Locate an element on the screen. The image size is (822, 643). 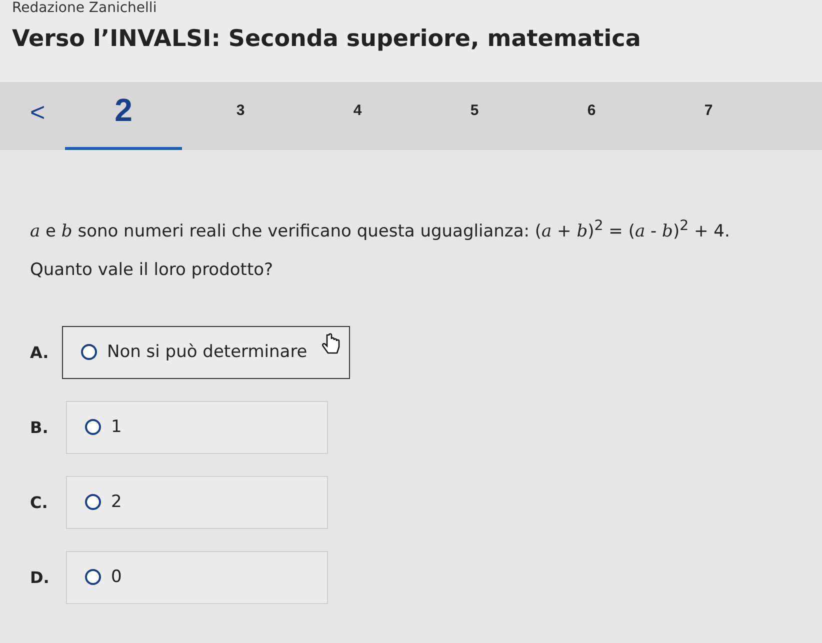
answer-option: 2 is located at coordinates (197, 502).